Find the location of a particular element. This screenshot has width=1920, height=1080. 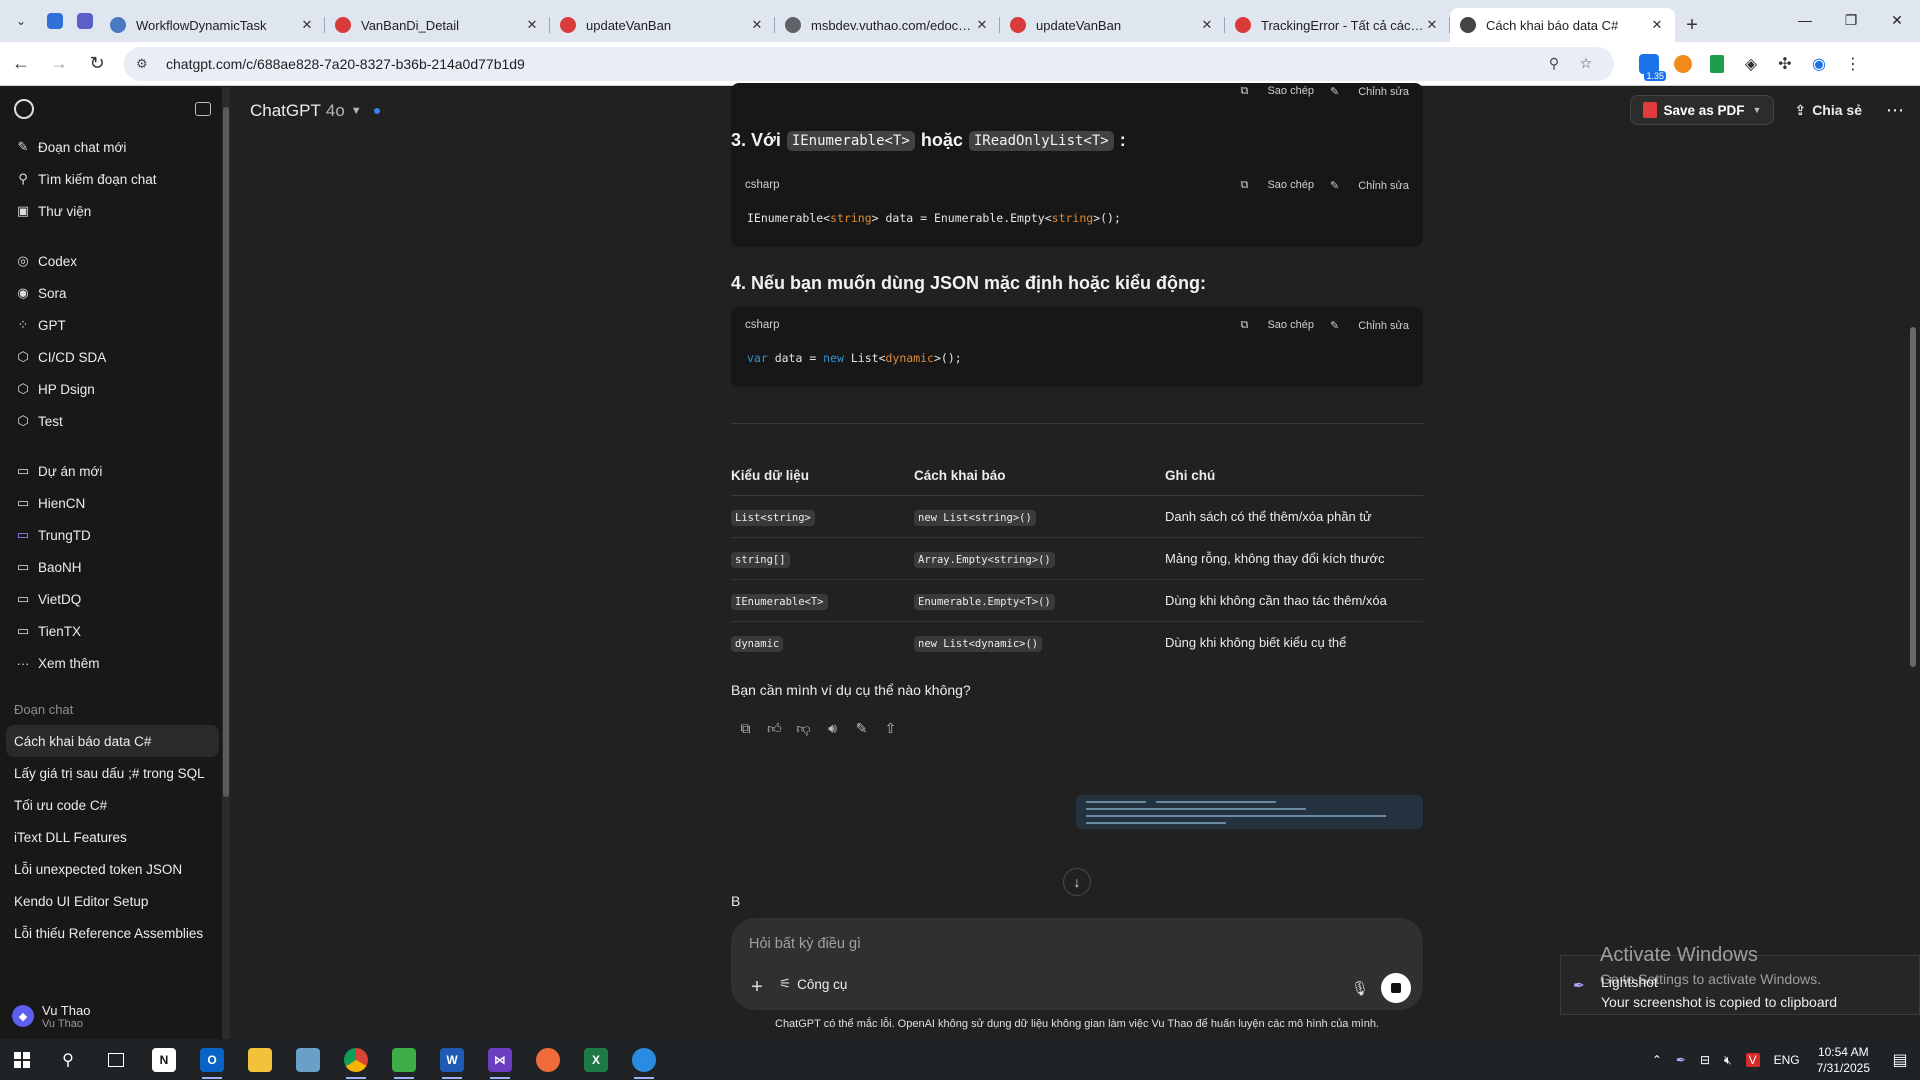

openai-logo-icon is located at coordinates (24, 109).